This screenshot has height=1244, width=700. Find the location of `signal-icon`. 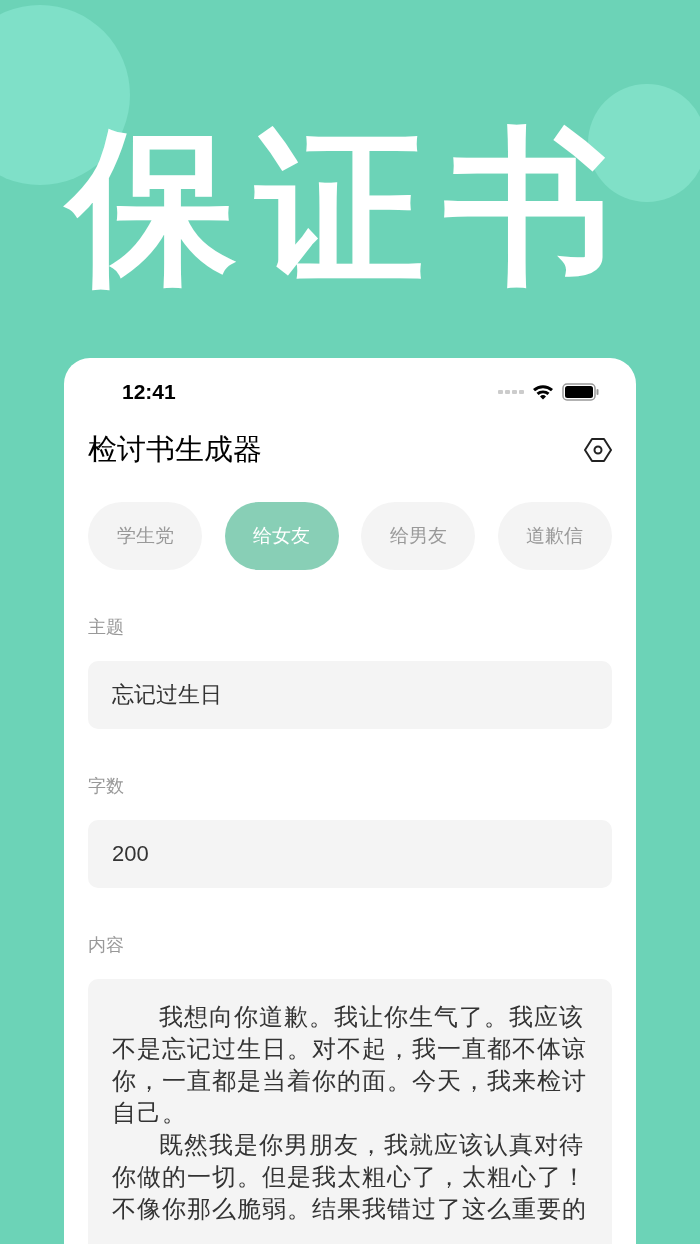

signal-icon is located at coordinates (511, 392).